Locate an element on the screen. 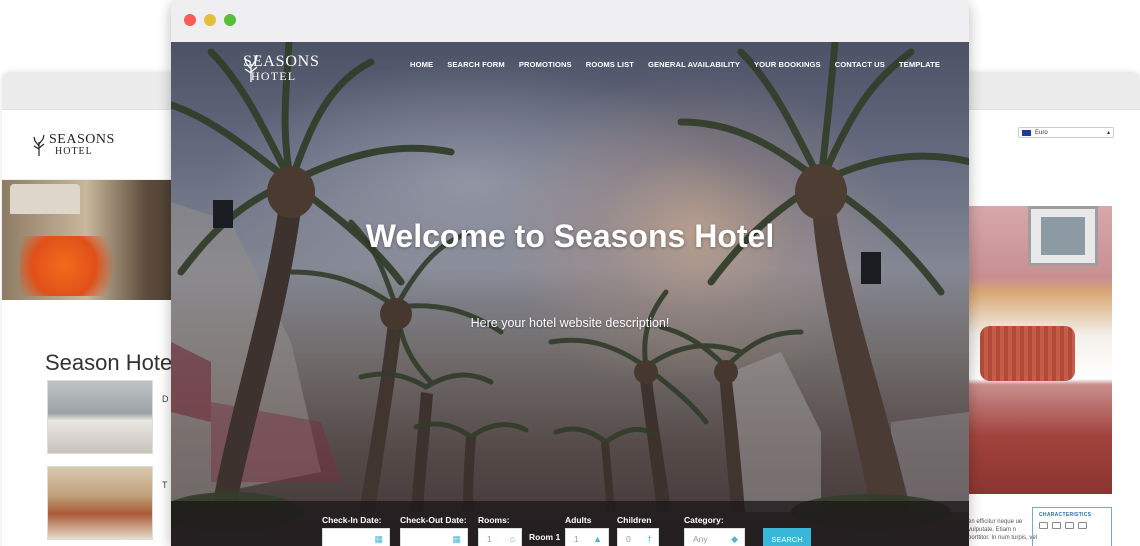 The height and width of the screenshot is (546, 1140). left-logo-line1: SEASONS is located at coordinates (82, 139).